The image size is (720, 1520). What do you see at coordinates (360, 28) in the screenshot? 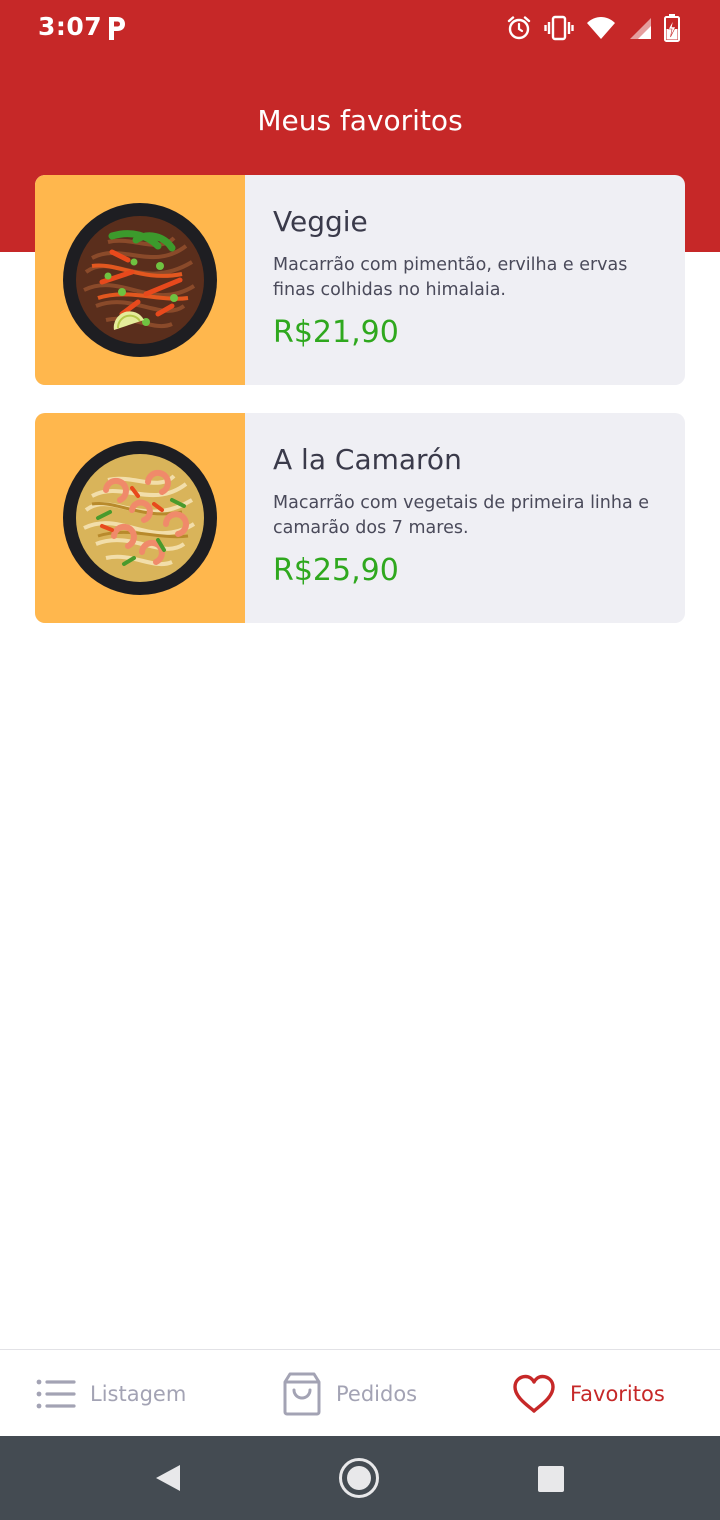
I see `status-bar: 3:07` at bounding box center [360, 28].